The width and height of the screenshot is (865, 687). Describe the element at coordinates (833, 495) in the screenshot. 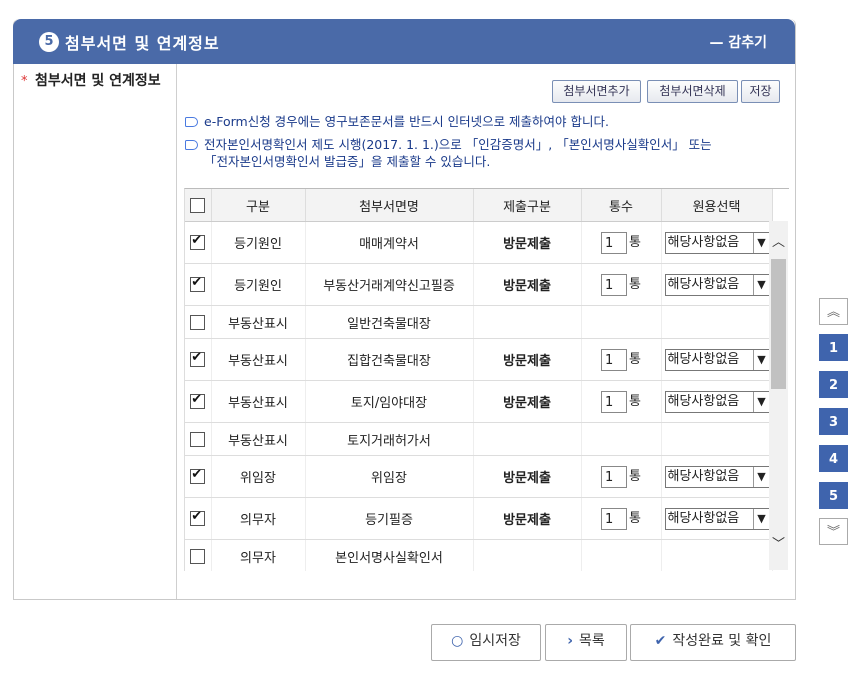

I see `step-5-button: 5` at that location.